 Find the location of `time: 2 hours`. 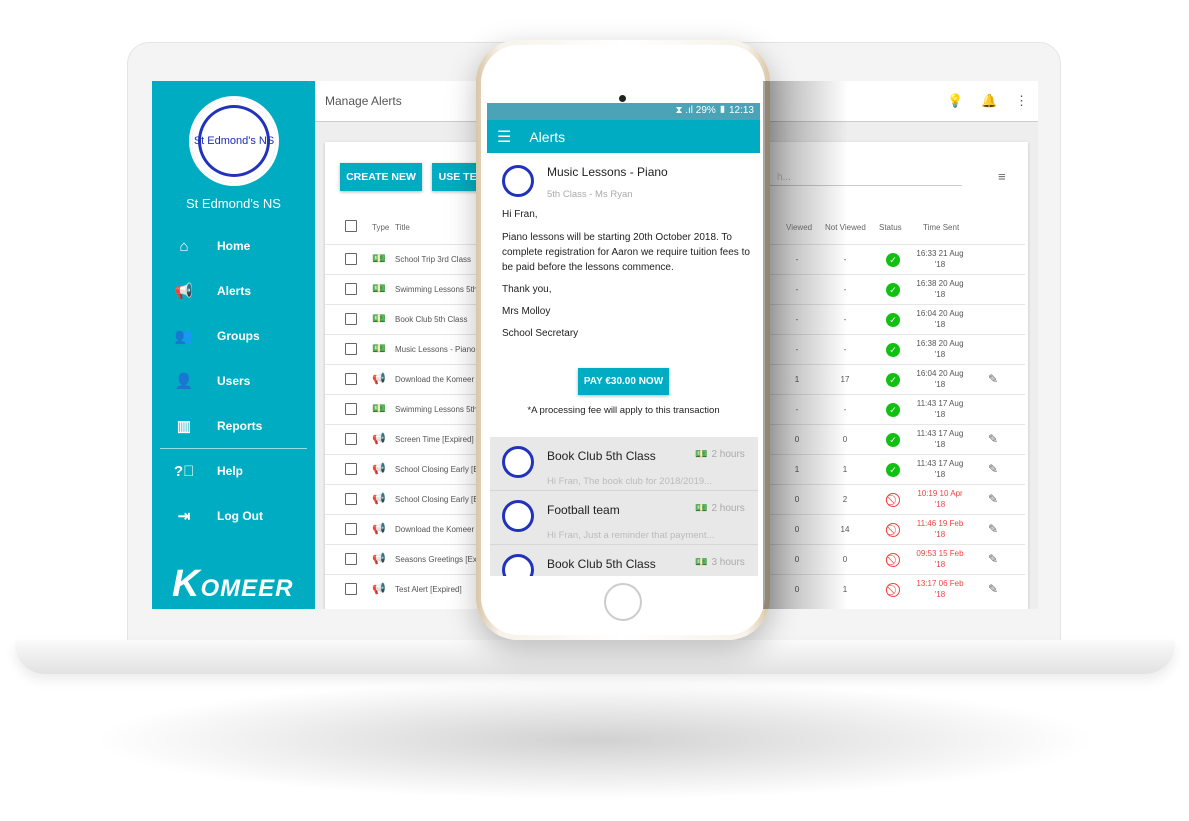

time: 2 hours is located at coordinates (728, 454).